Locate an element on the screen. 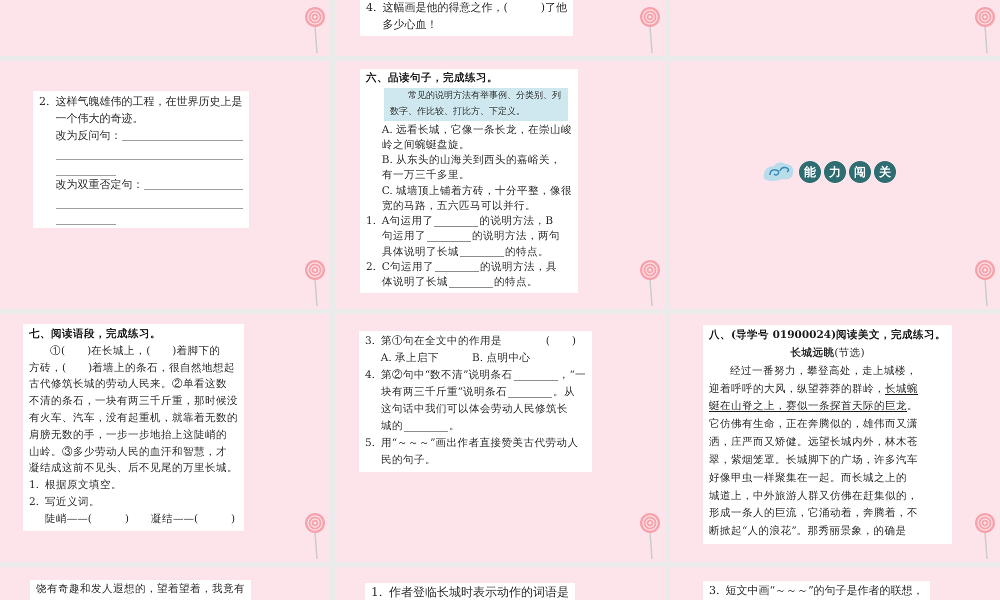  answer-label: 改为反问句： is located at coordinates (89, 136).